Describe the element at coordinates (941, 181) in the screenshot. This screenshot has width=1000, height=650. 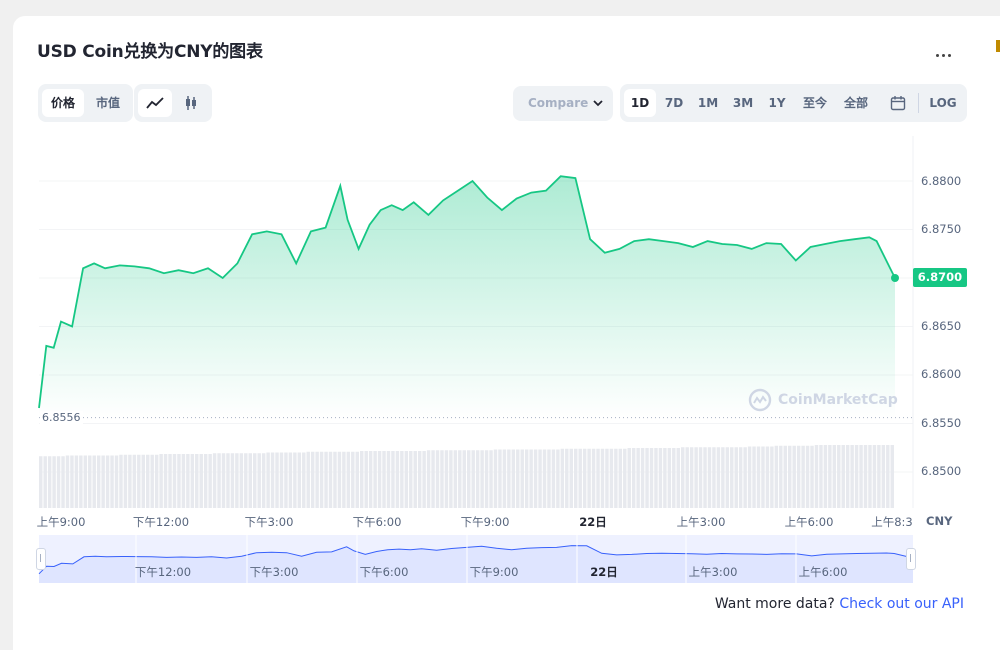
I see `y-tick-label: 6.8800` at that location.